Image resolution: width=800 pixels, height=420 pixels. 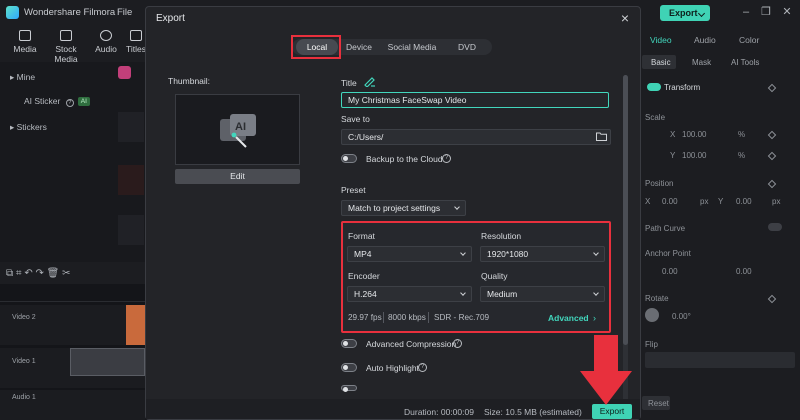 I want to click on scale-x-value: 100.00, so click(x=694, y=134).